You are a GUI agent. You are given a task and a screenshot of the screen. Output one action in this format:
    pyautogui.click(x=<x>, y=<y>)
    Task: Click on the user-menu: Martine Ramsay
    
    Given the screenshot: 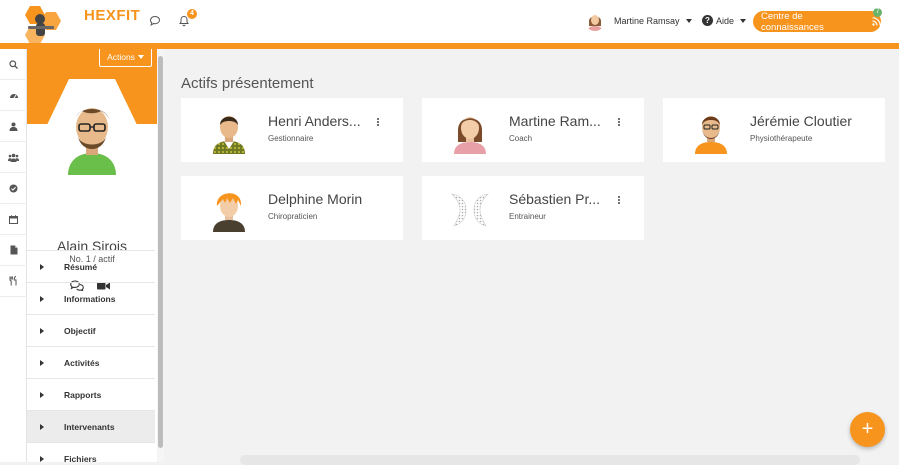 What is the action you would take?
    pyautogui.click(x=638, y=21)
    